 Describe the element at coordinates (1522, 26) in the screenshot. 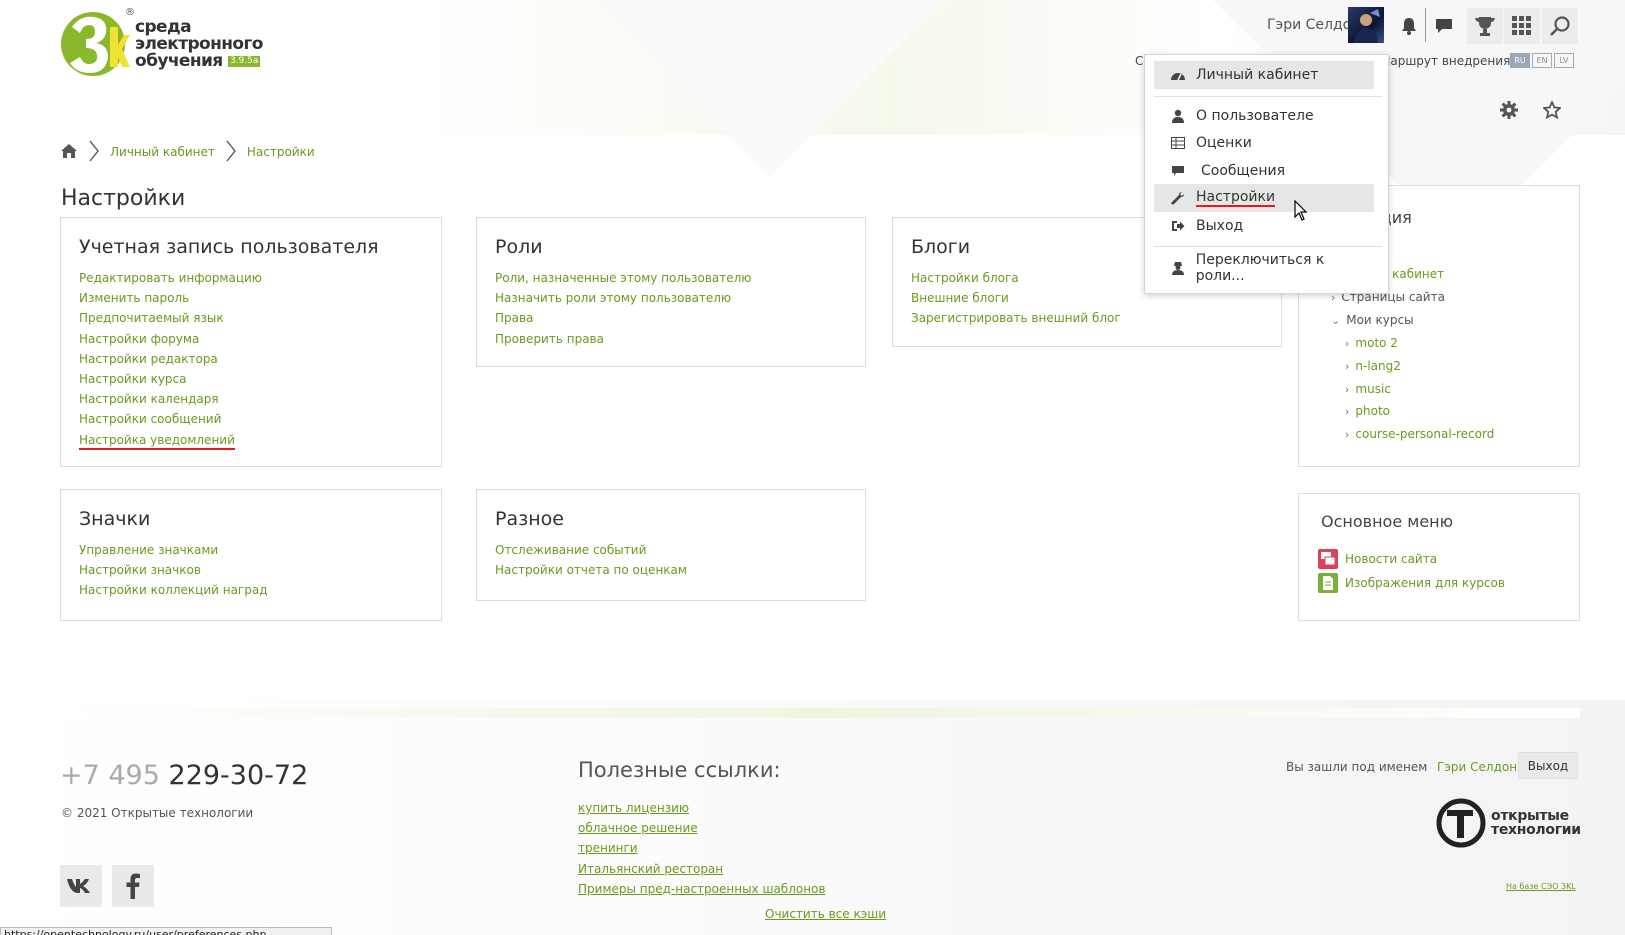

I see `apps-grid-icon` at that location.